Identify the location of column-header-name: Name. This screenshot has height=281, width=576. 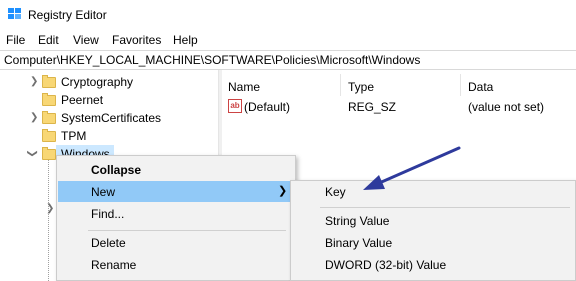
(244, 87).